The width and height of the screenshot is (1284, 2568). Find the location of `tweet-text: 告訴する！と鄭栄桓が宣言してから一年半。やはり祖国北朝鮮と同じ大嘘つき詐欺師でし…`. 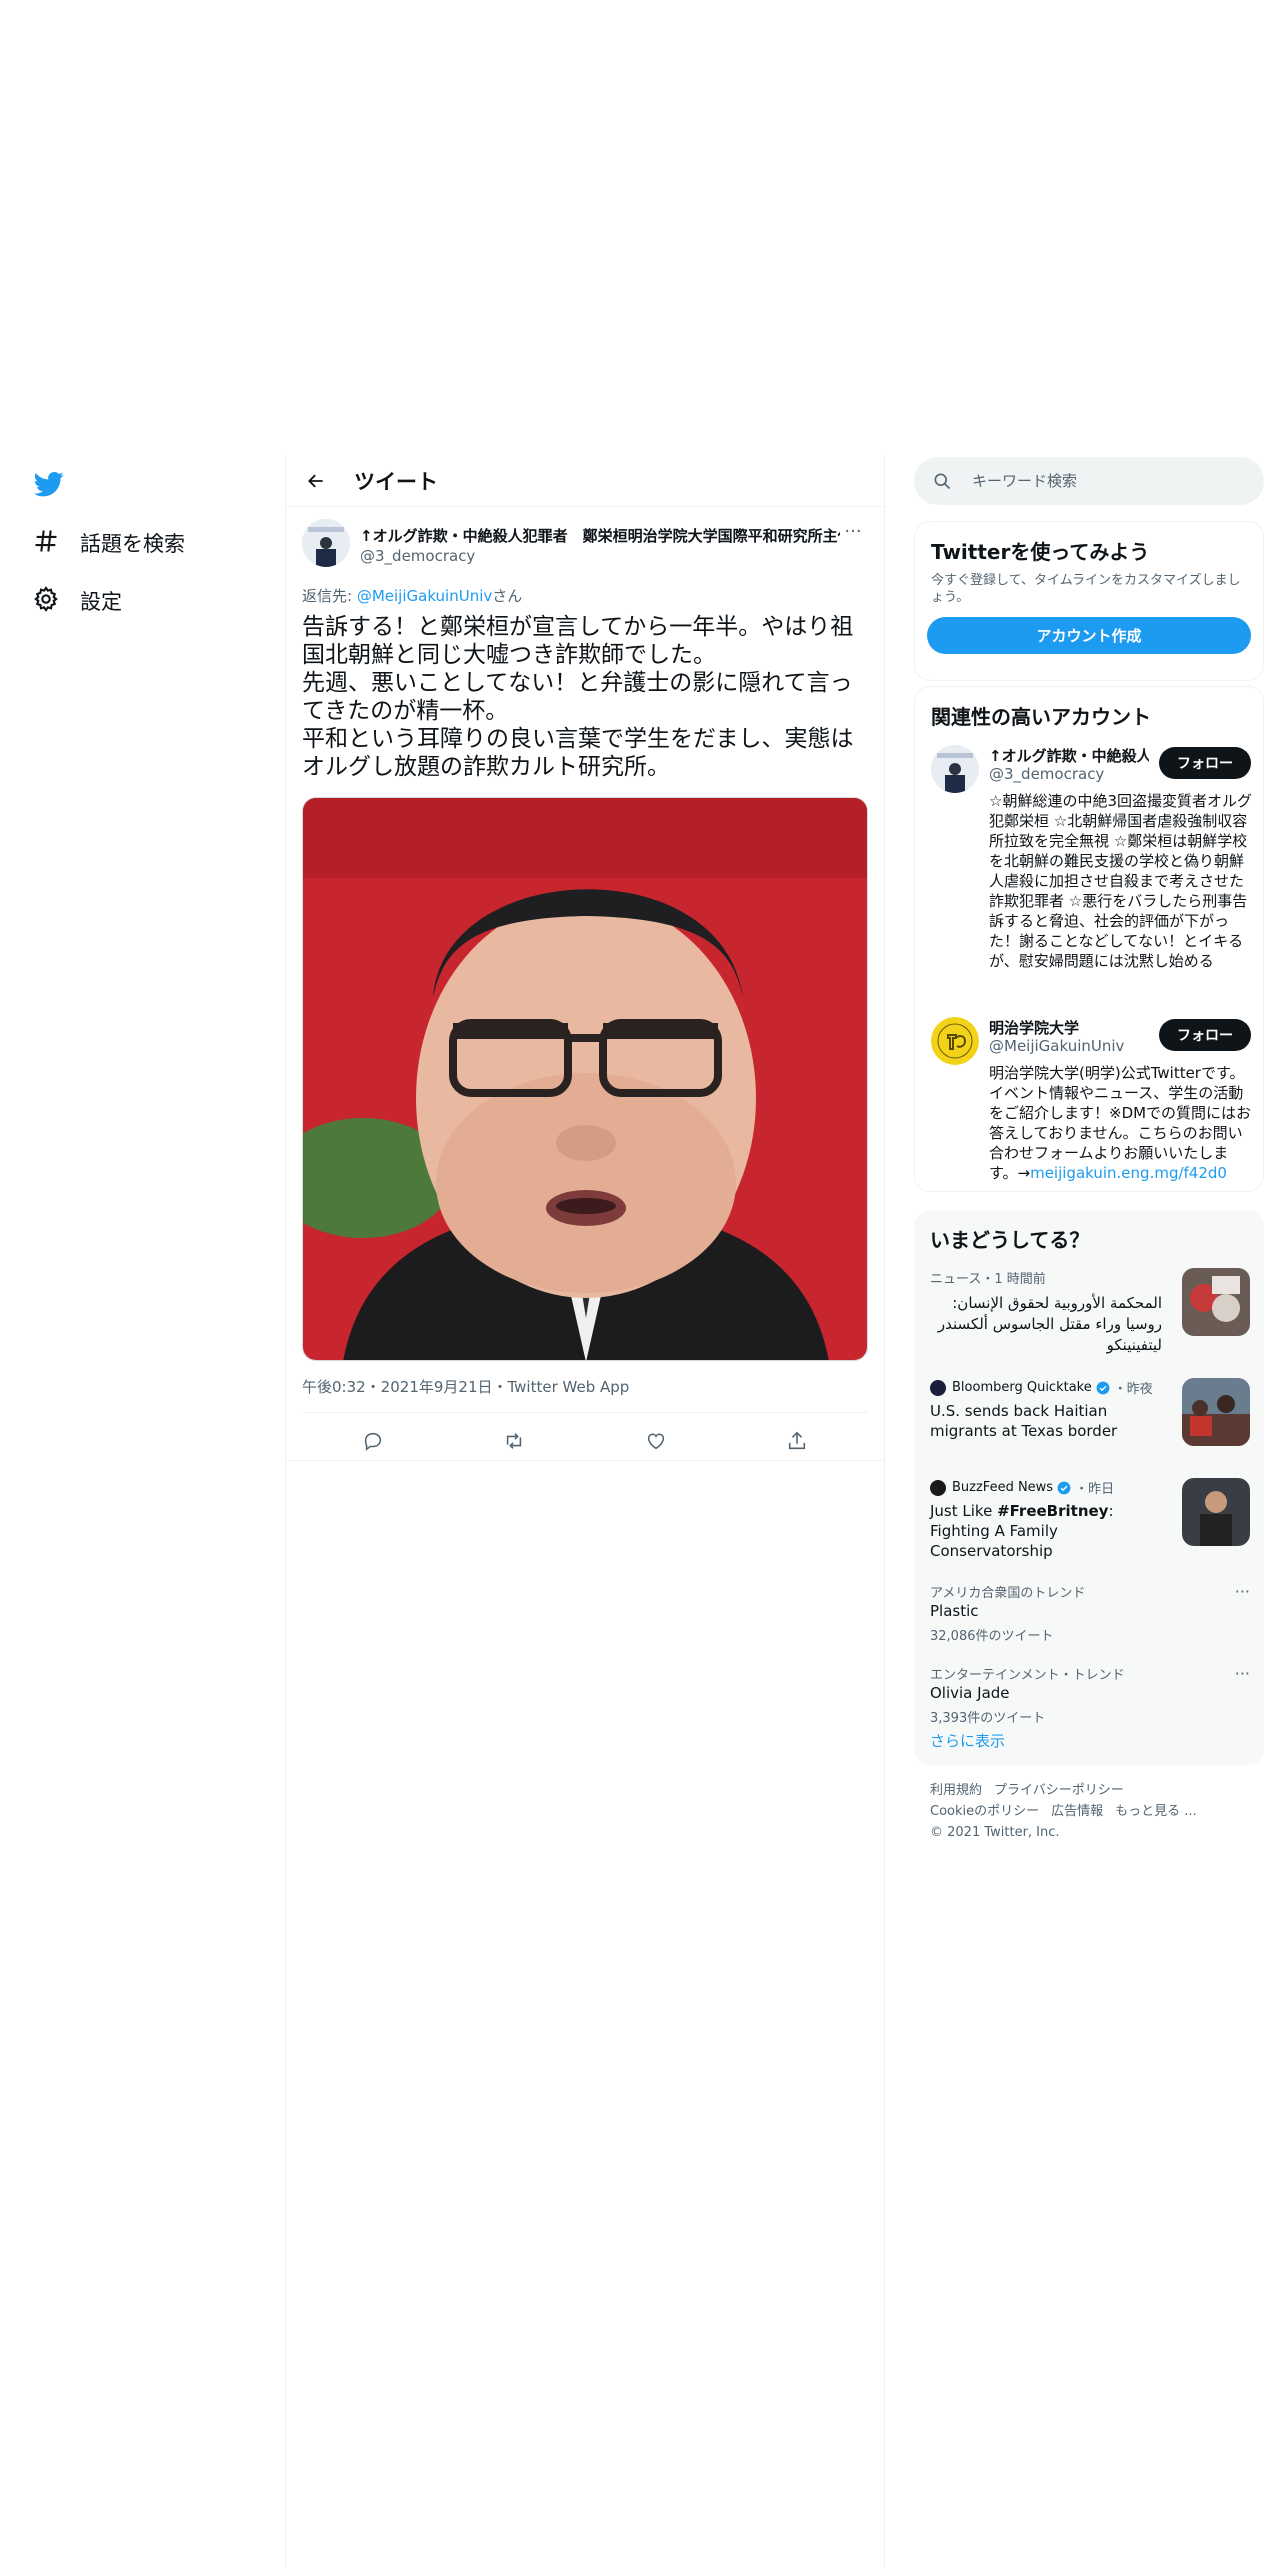

tweet-text: 告訴する！と鄭栄桓が宣言してから一年半。やはり祖国北朝鮮と同じ大嘘つき詐欺師でし… is located at coordinates (578, 697).